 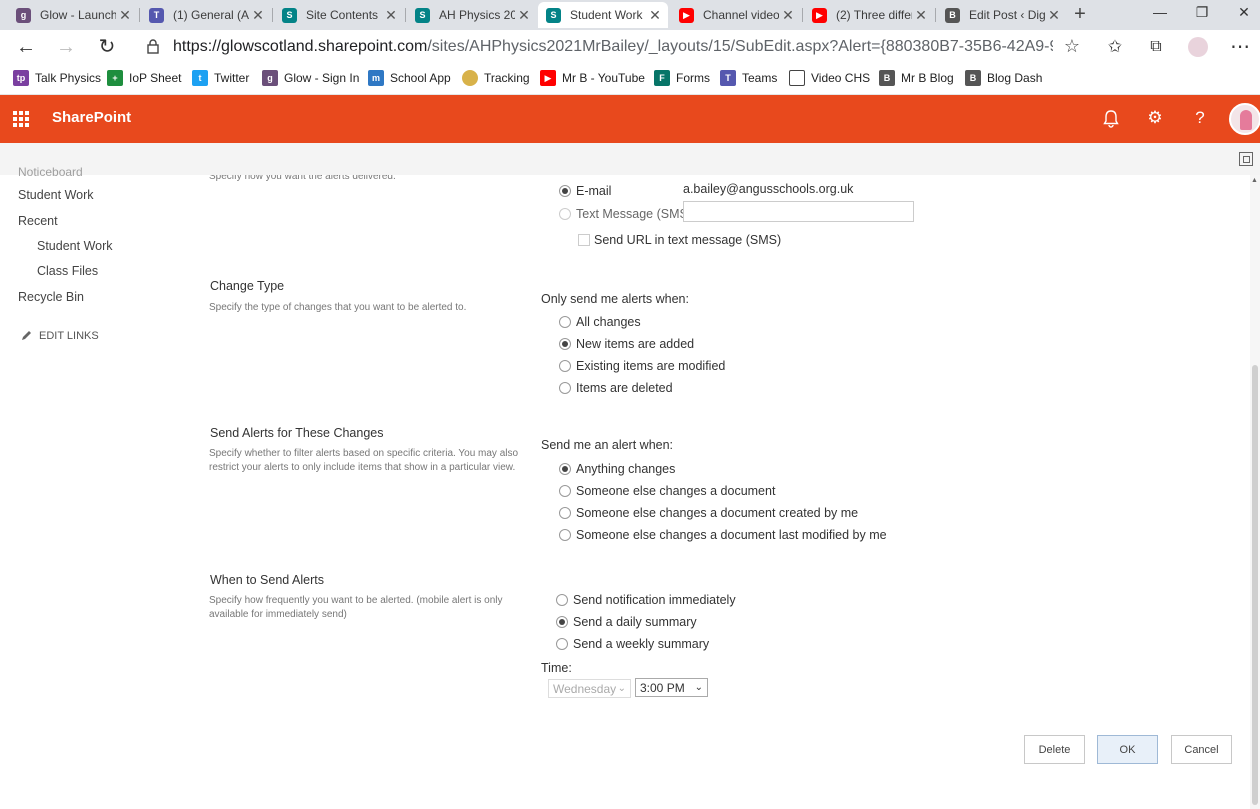 What do you see at coordinates (91, 117) in the screenshot?
I see `sharepoint-brand: SharePoint` at bounding box center [91, 117].